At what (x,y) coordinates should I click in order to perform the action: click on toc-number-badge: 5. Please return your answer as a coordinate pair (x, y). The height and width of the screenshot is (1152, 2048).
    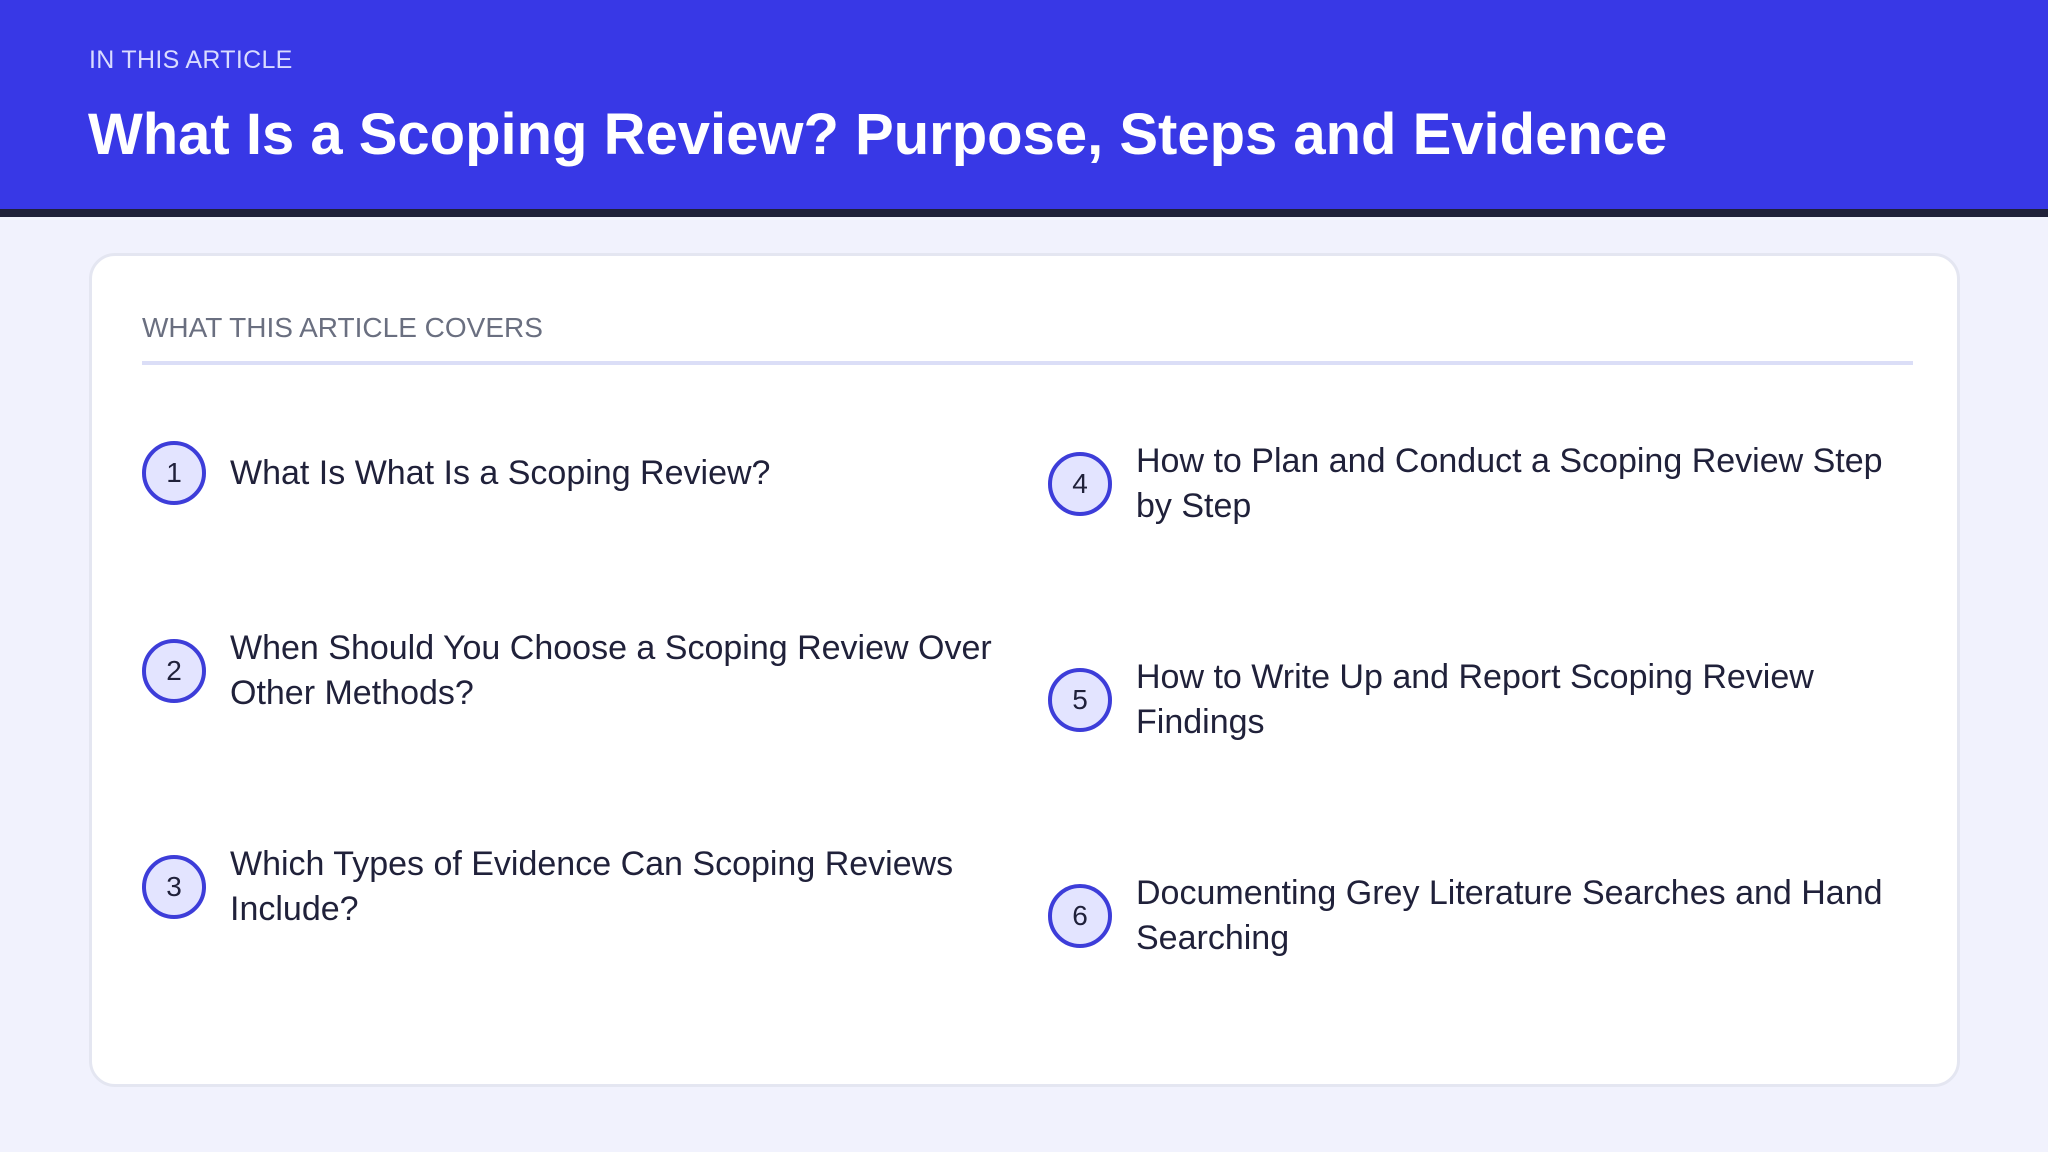
    Looking at the image, I should click on (1080, 700).